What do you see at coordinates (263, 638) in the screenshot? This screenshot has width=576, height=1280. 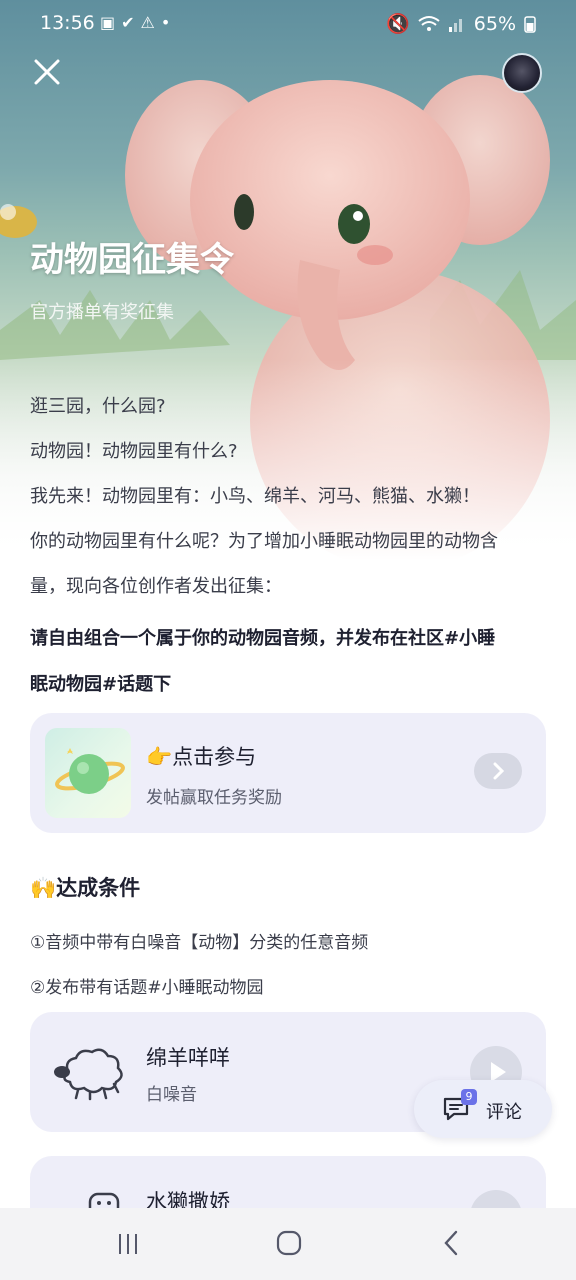 I see `cta-line-1: 请自由组合一个属于你的动物园音频，并发布在社区#小睡` at bounding box center [263, 638].